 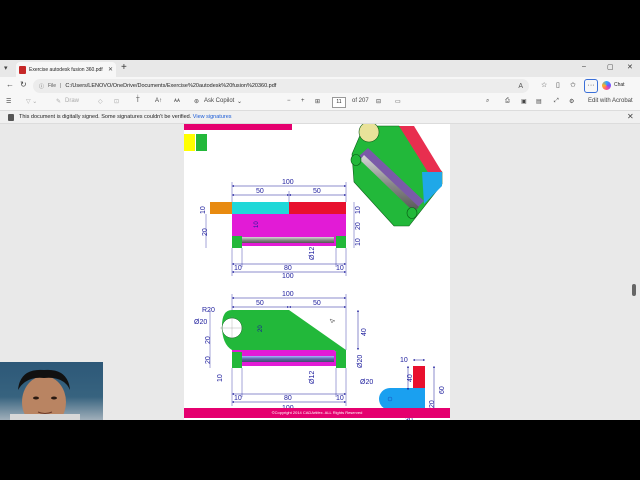 I want to click on immersive-reader-icon: ᴀᴀ, so click(x=177, y=101).